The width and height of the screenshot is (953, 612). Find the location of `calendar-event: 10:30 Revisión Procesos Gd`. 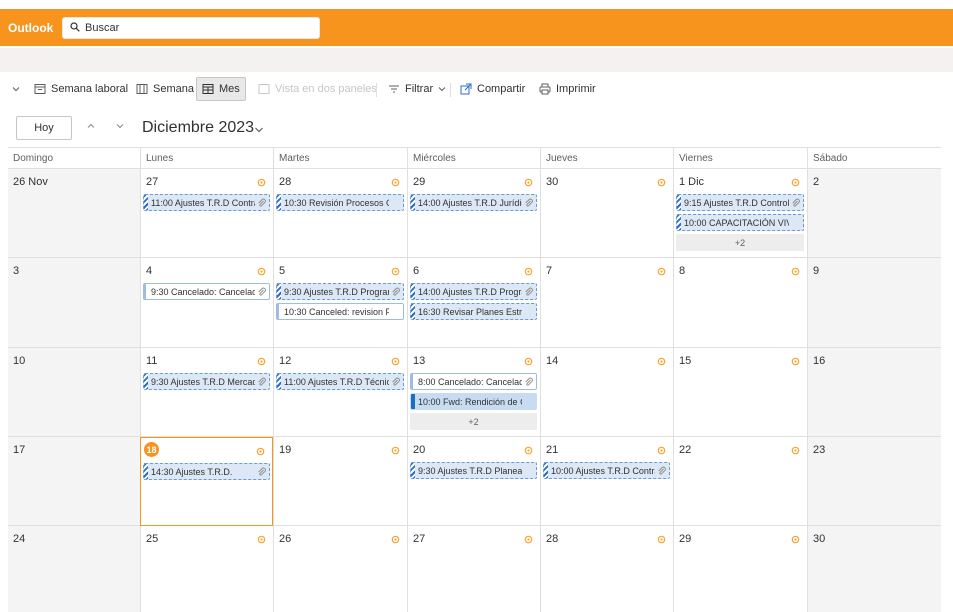

calendar-event: 10:30 Revisión Procesos Gd is located at coordinates (340, 202).